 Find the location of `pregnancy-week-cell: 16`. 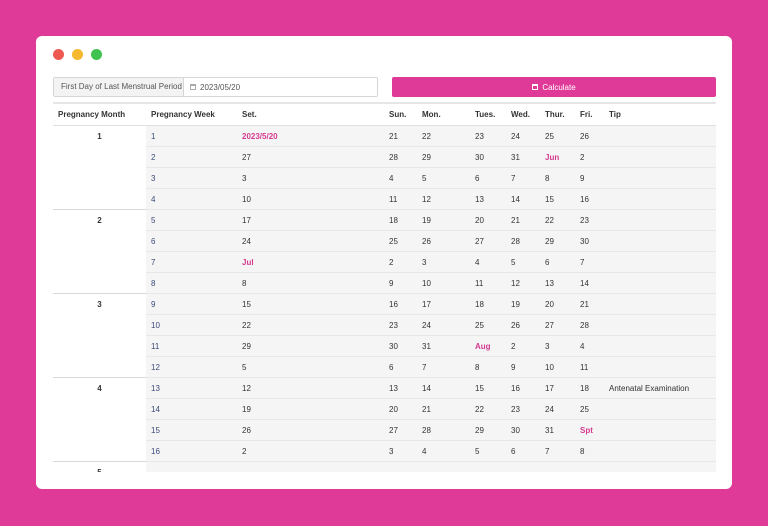

pregnancy-week-cell: 16 is located at coordinates (191, 451).